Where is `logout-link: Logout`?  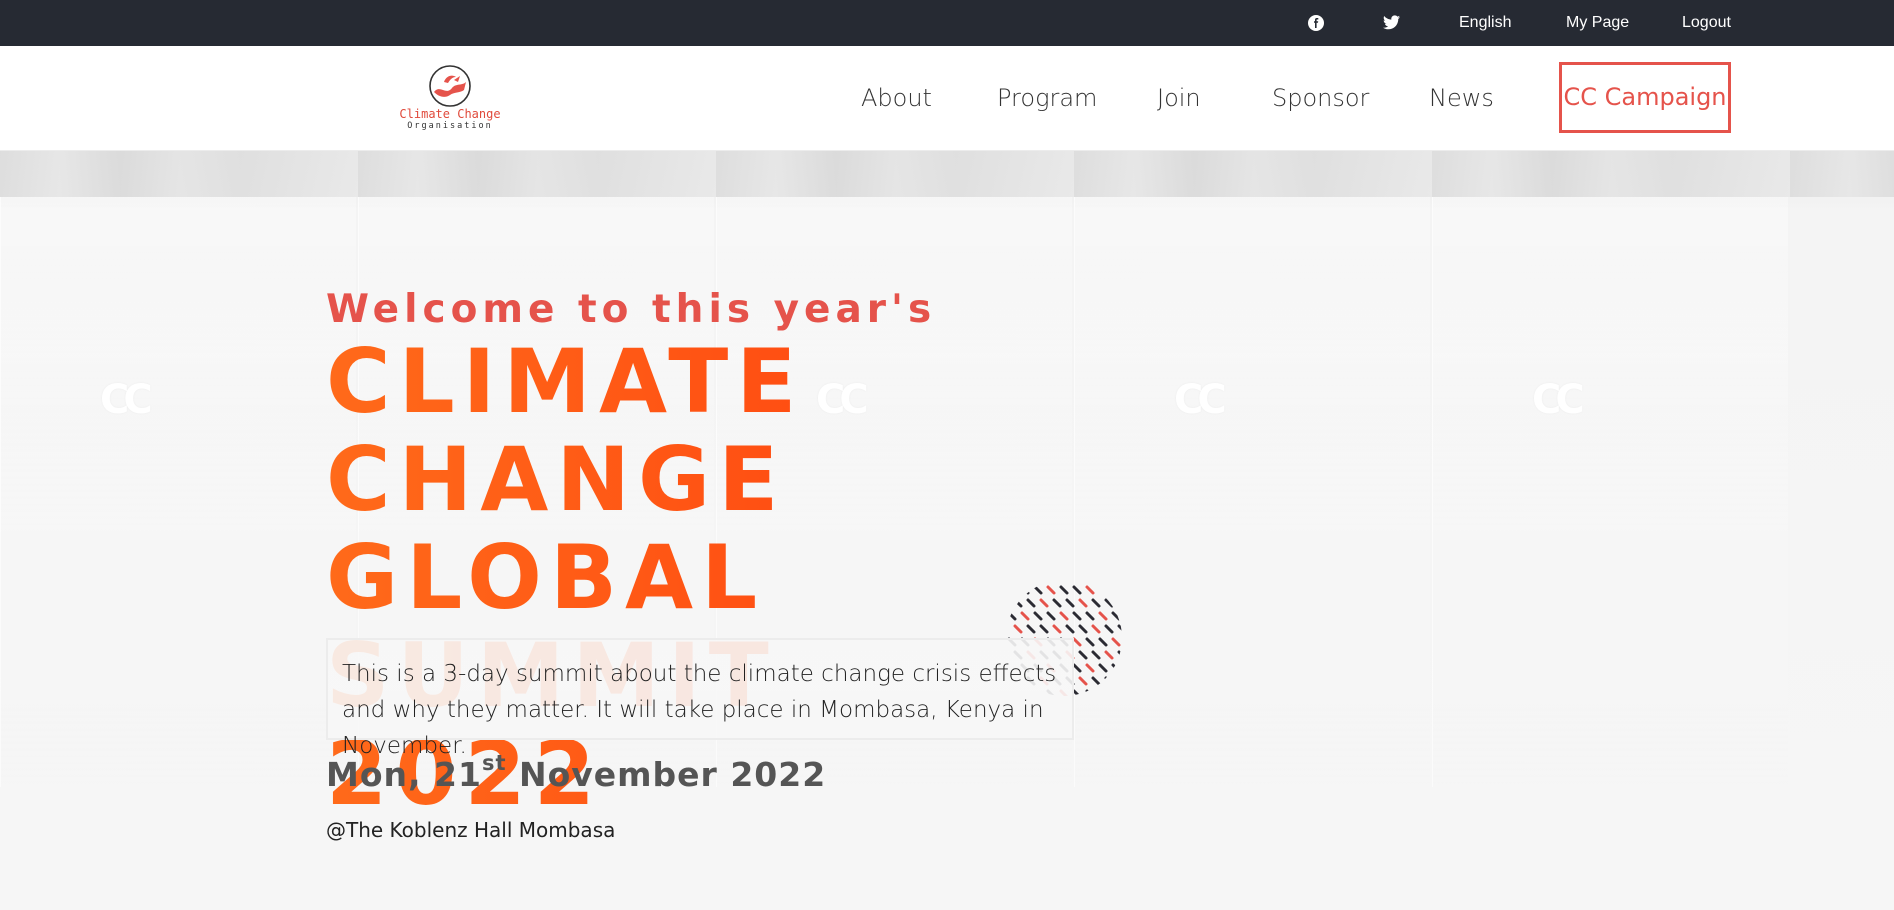
logout-link: Logout is located at coordinates (1706, 23).